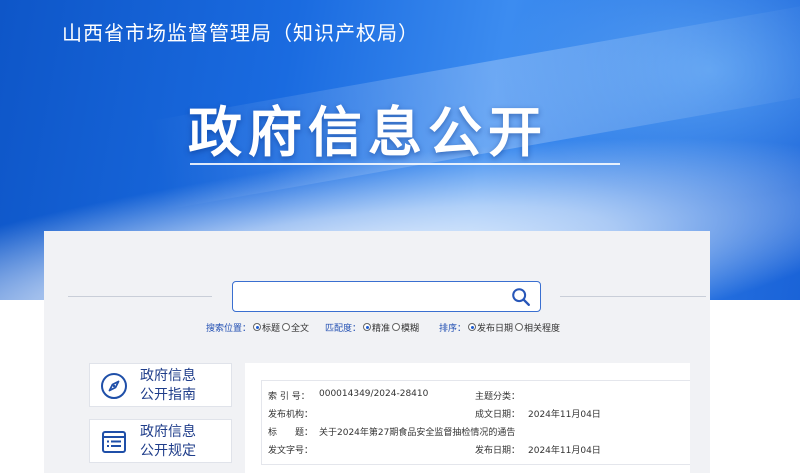 The width and height of the screenshot is (800, 473). Describe the element at coordinates (140, 296) in the screenshot. I see `search-divider-left` at that location.